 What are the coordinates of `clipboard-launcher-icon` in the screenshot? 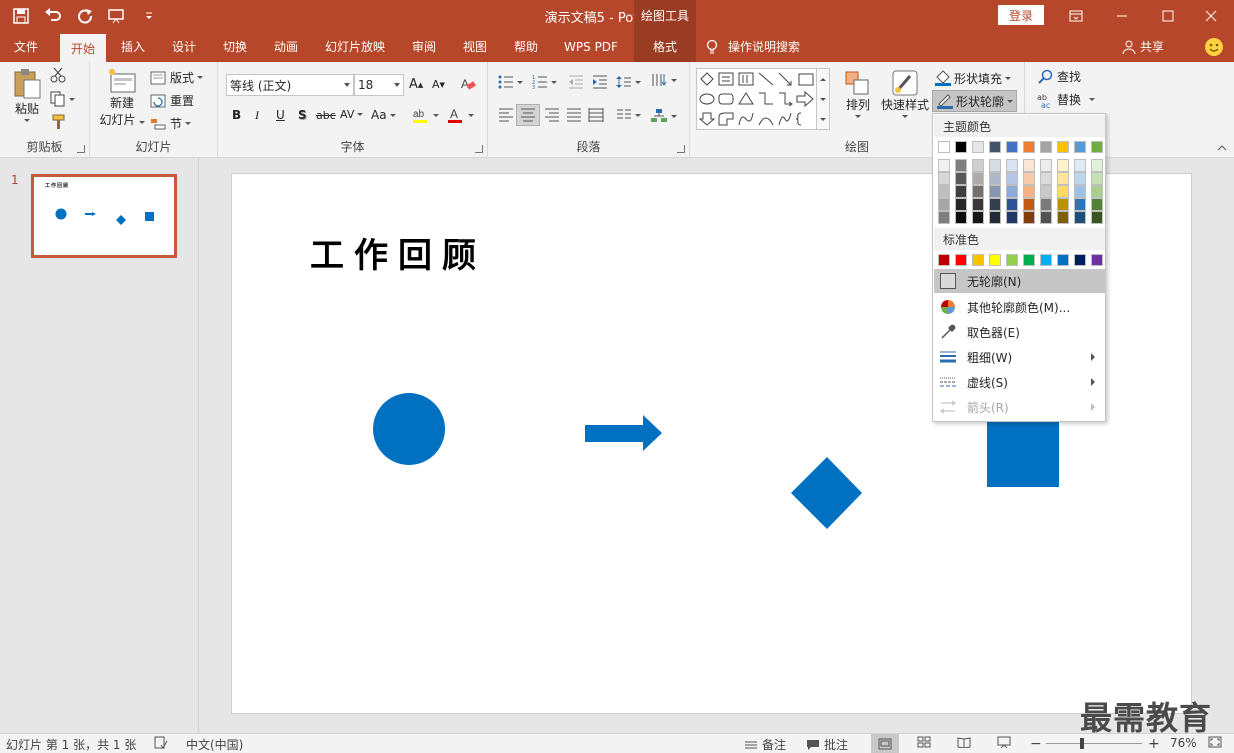 It's located at (81, 149).